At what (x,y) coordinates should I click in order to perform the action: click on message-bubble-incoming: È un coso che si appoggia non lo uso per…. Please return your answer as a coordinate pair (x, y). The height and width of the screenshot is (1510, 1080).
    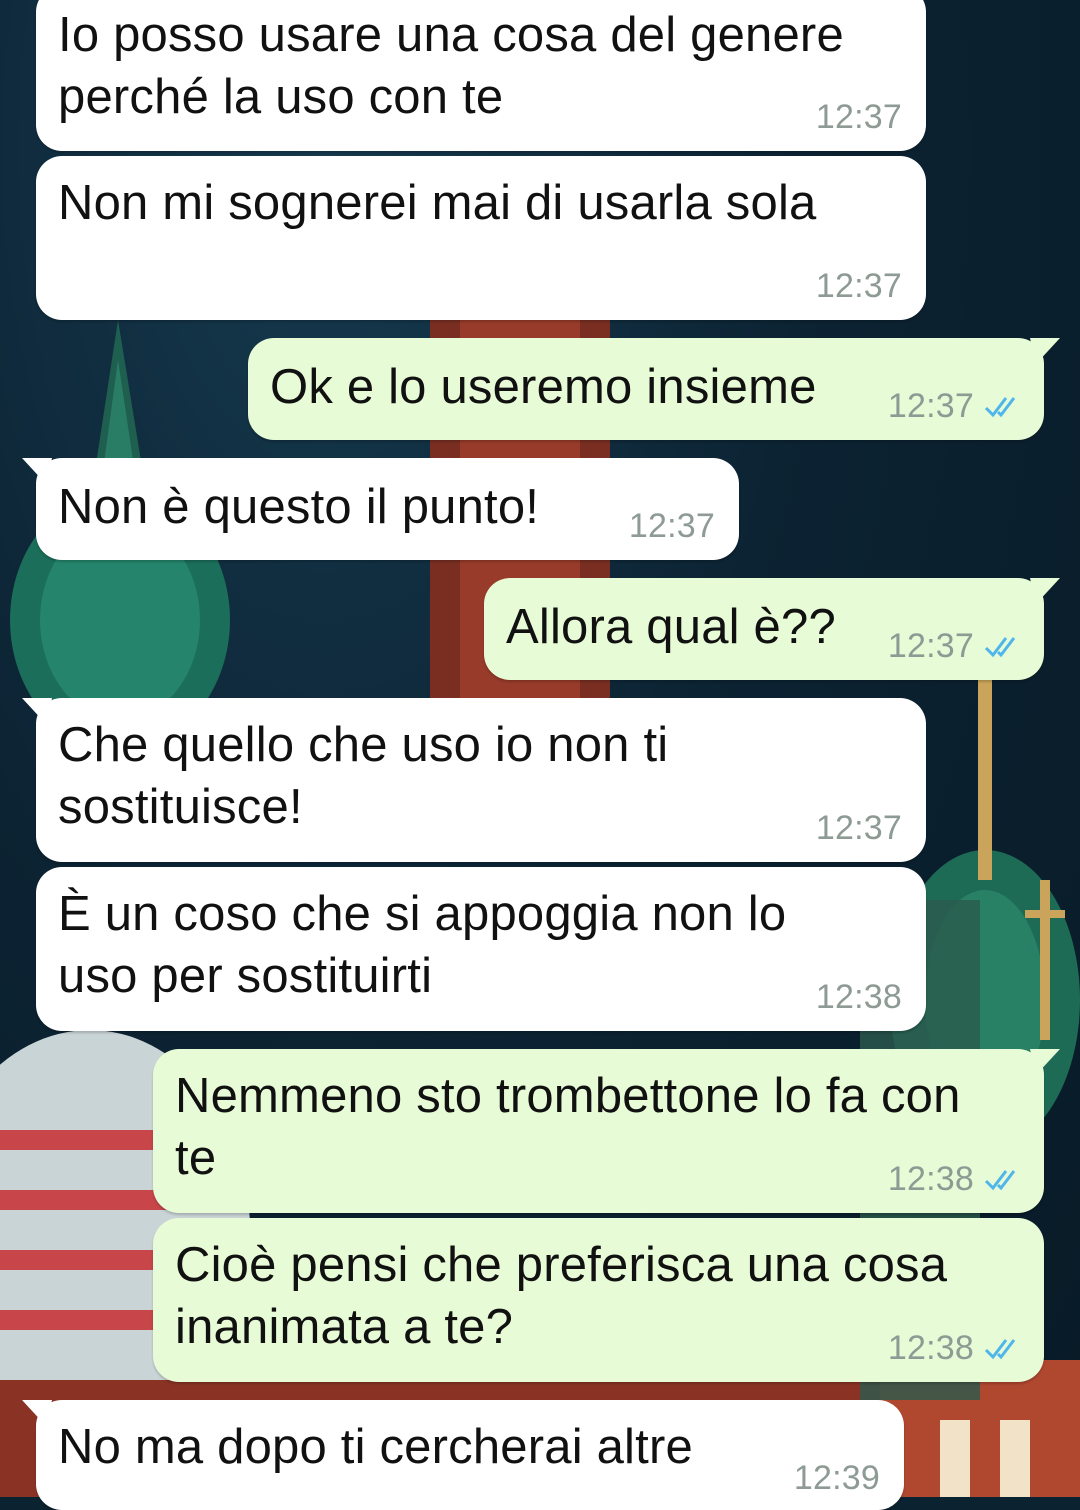
    Looking at the image, I should click on (481, 949).